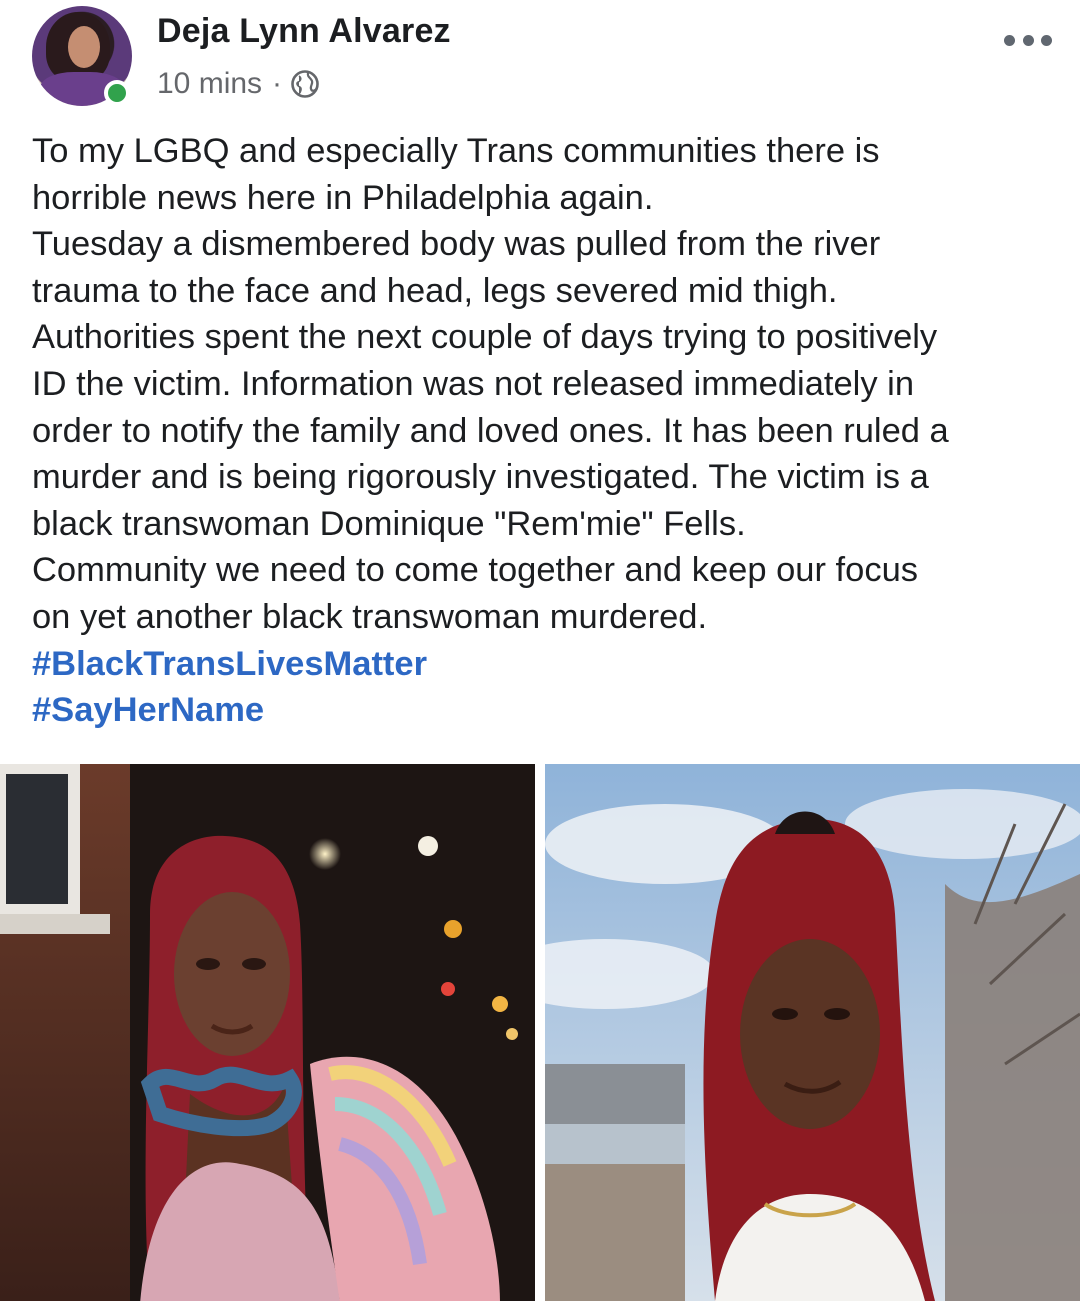 Image resolution: width=1080 pixels, height=1301 pixels. Describe the element at coordinates (304, 31) in the screenshot. I see `author-name: Deja Lynn Alvarez` at that location.